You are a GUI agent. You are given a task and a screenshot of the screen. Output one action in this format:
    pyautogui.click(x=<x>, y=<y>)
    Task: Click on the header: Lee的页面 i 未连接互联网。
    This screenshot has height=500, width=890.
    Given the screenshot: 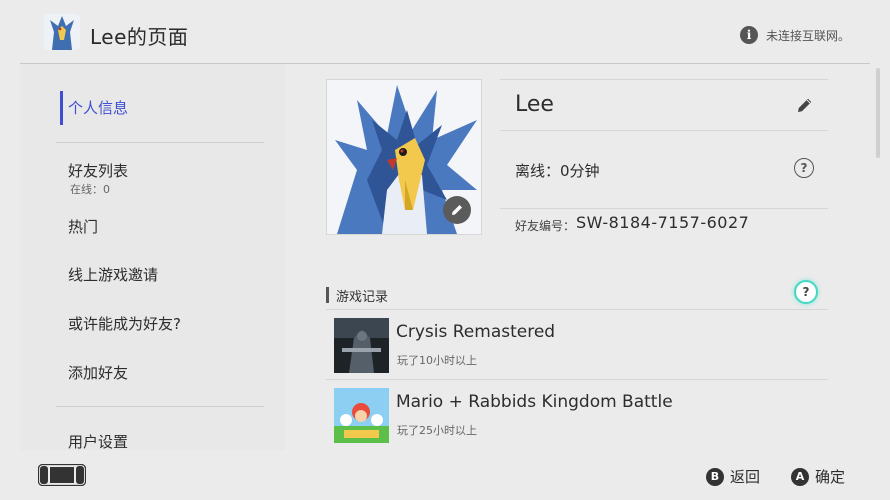 What is the action you would take?
    pyautogui.click(x=445, y=32)
    